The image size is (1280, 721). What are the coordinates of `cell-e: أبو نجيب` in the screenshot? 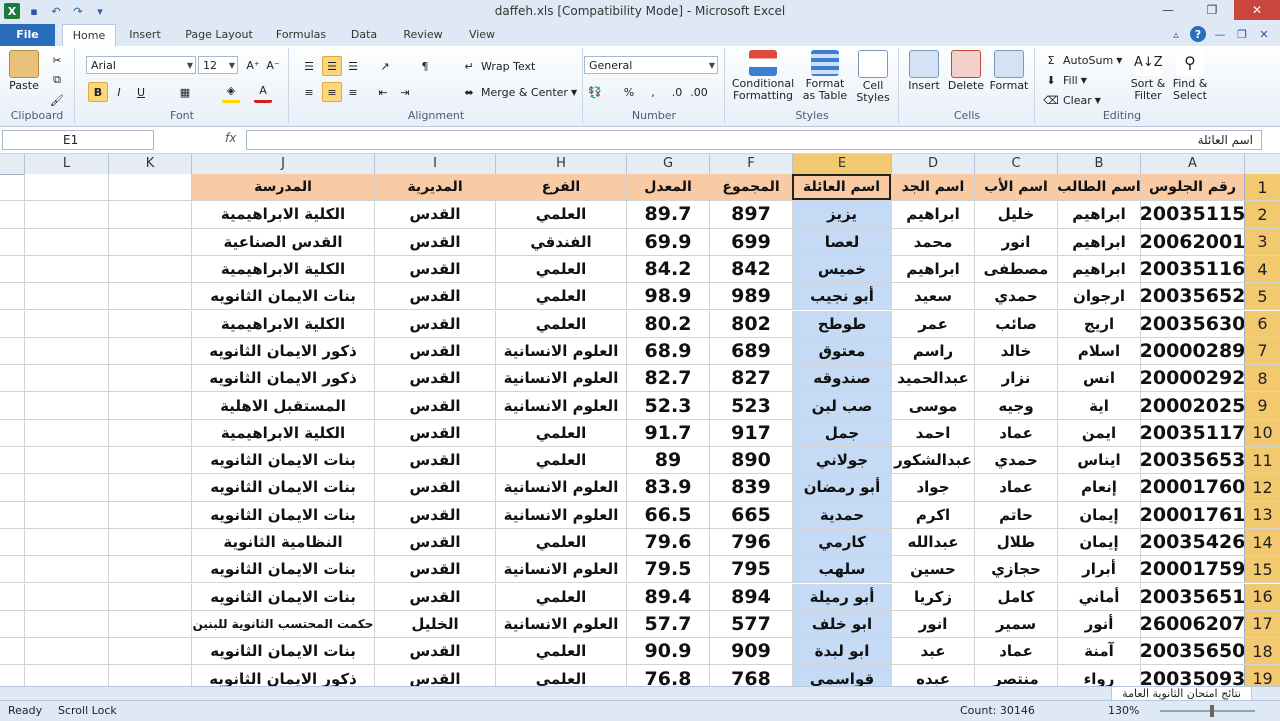 It's located at (841, 296).